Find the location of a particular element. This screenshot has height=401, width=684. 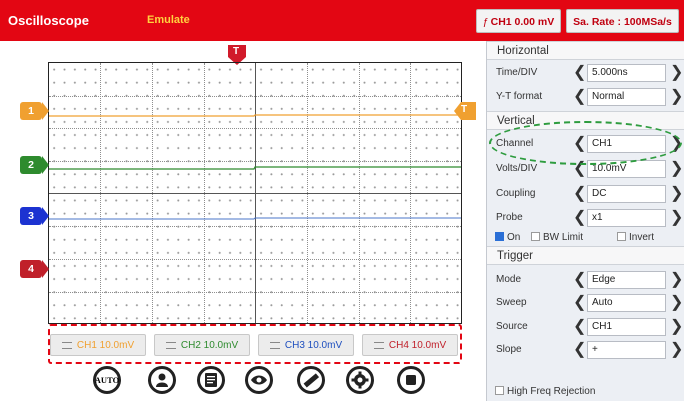

ch2-marker: 2 is located at coordinates (34, 165).